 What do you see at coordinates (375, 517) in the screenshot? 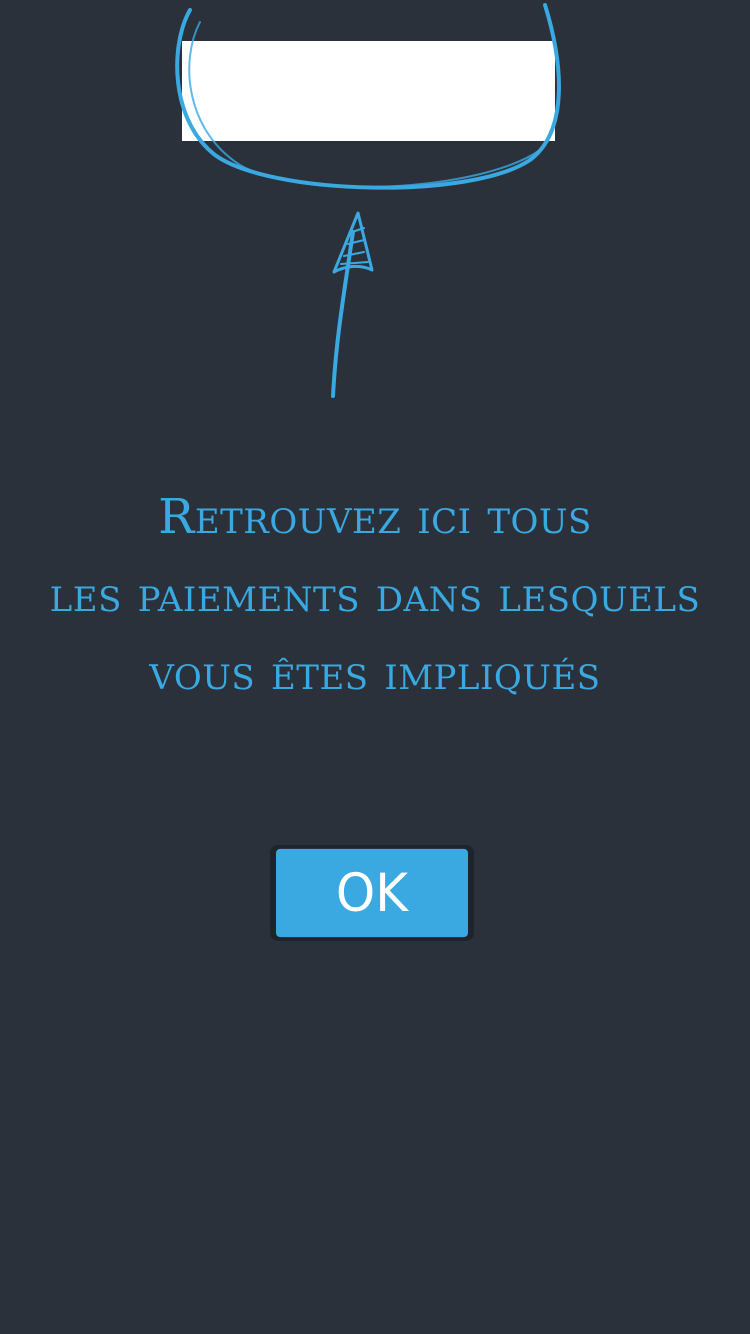
I see `message-line-1: Retrouvez ici tous` at bounding box center [375, 517].